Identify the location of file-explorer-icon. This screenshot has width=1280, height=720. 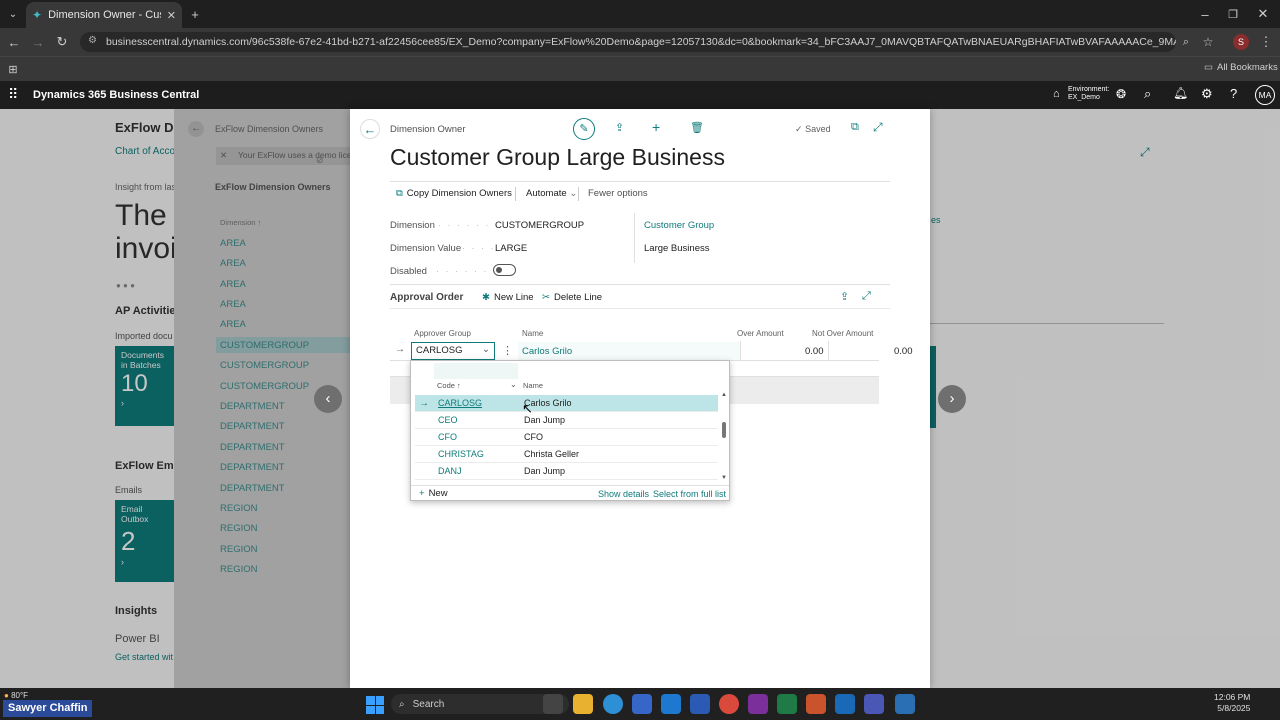
(583, 704).